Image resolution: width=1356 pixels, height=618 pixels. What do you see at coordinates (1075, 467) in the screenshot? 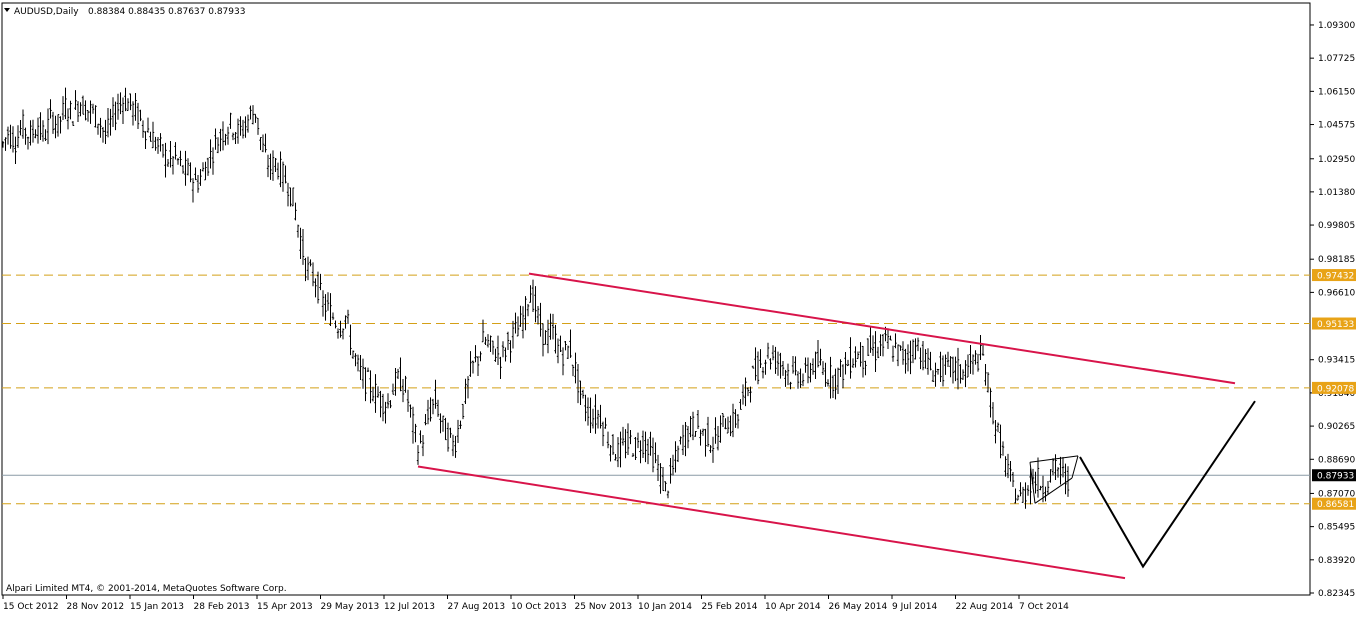
I see `wedge-right-edge` at bounding box center [1075, 467].